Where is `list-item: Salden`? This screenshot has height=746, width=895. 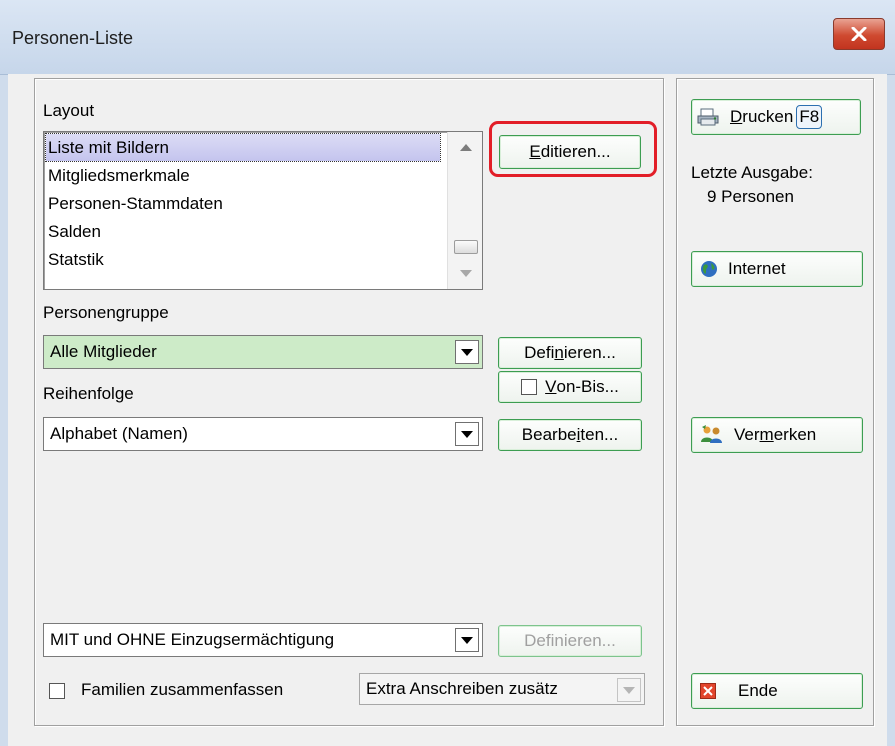 list-item: Salden is located at coordinates (74, 231).